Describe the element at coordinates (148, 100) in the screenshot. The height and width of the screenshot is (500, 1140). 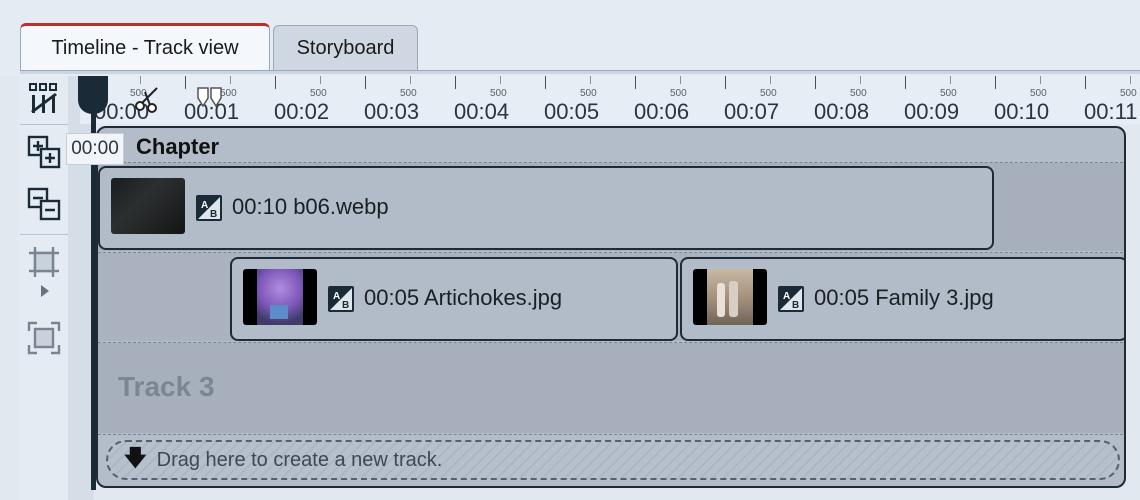
I see `scissors-icon` at that location.